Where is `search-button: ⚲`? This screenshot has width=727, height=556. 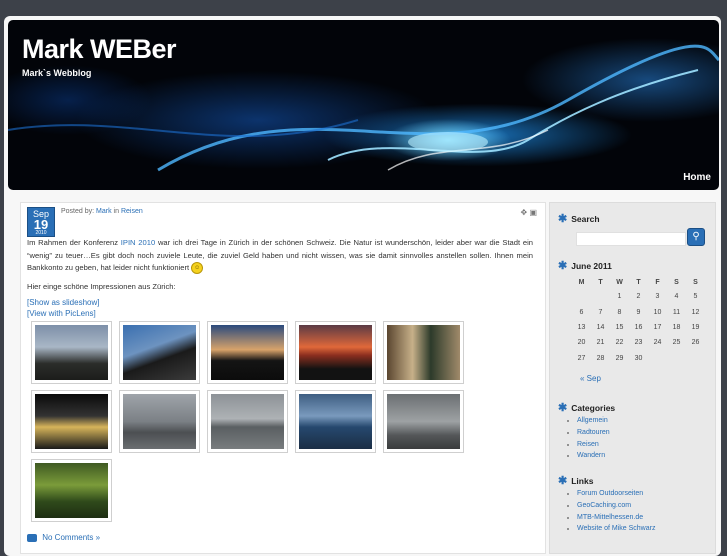
search-button: ⚲ is located at coordinates (696, 237).